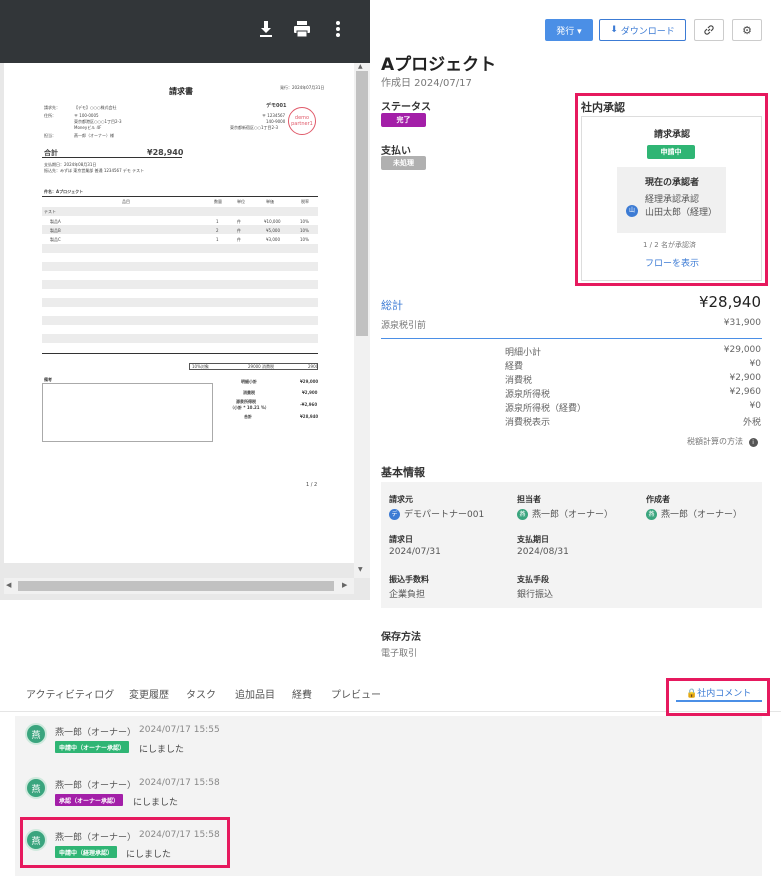 Image resolution: width=781 pixels, height=883 pixels. What do you see at coordinates (156, 803) in the screenshot?
I see `log-suffix: にしました` at bounding box center [156, 803].